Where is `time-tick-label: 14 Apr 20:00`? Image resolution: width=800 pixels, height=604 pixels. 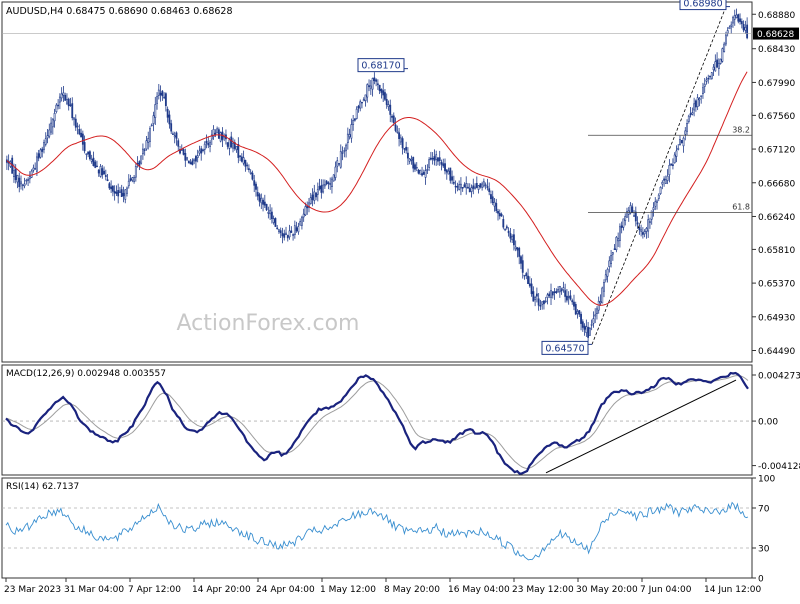 time-tick-label: 14 Apr 20:00 is located at coordinates (221, 590).